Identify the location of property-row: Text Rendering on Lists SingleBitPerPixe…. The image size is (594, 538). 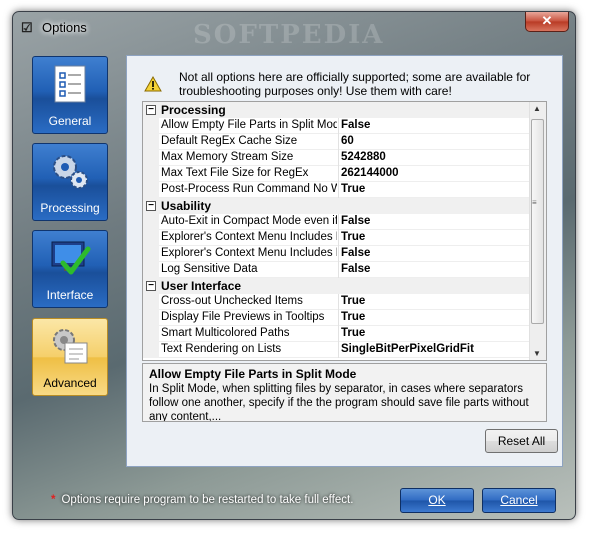
(336, 350).